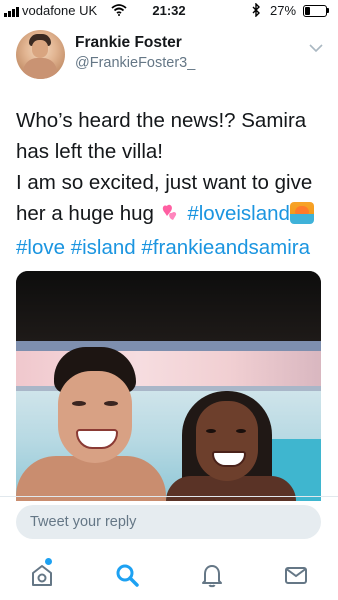  What do you see at coordinates (256, 11) in the screenshot?
I see `bluetooth-icon` at bounding box center [256, 11].